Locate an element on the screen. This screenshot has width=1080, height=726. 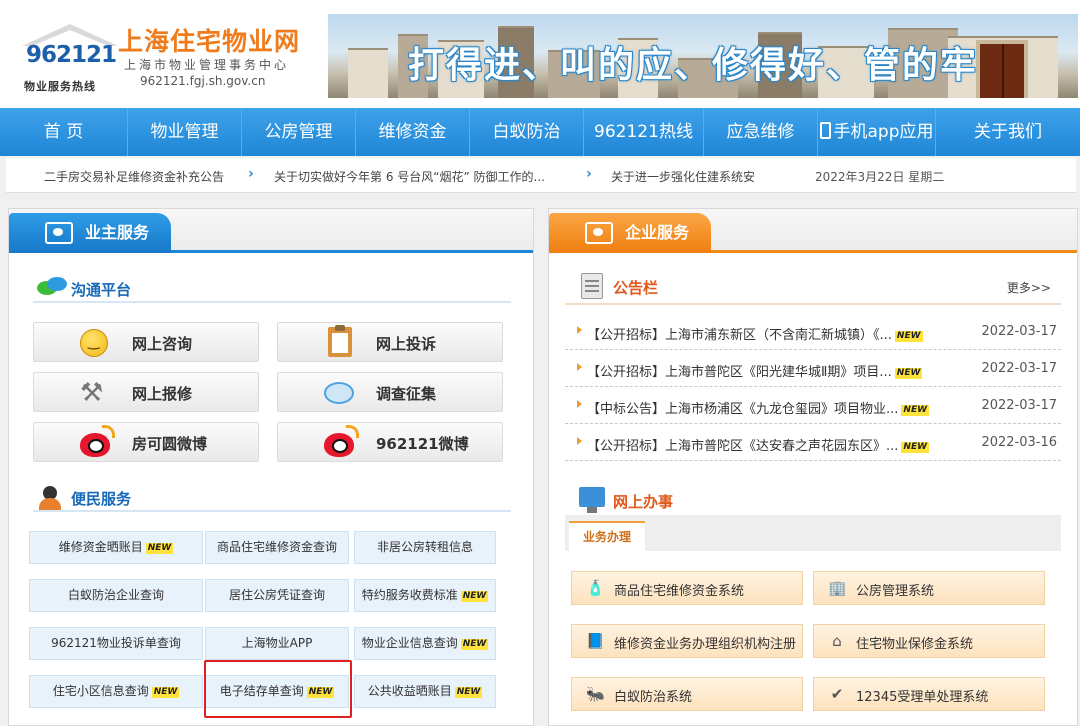
system-link-button: 🐜 白蚁防治系统 is located at coordinates (687, 694).